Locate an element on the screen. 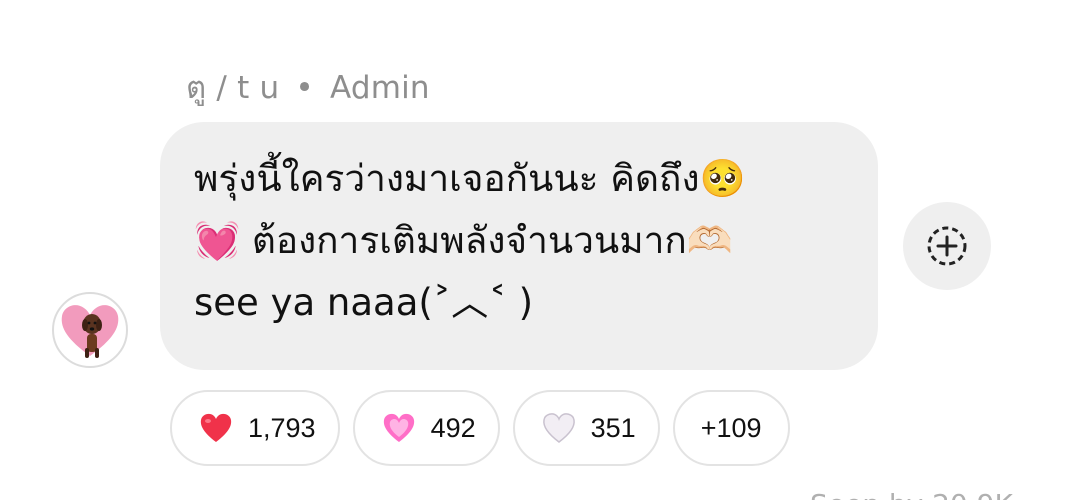 This screenshot has width=1080, height=500. reaction-more-count: +109 is located at coordinates (731, 427).